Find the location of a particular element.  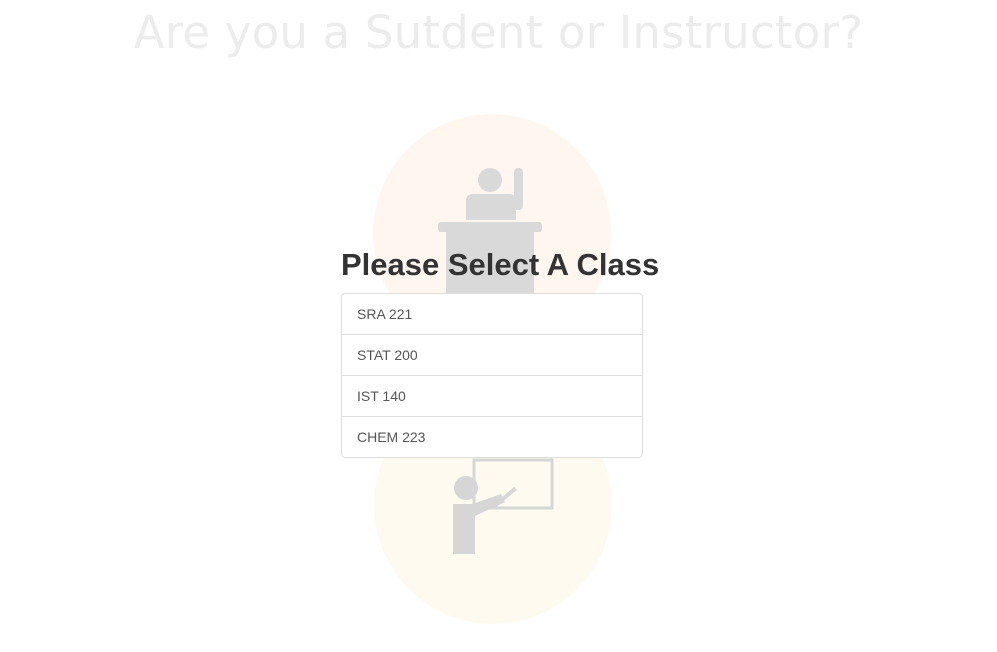

teacher-at-board-icon is located at coordinates (503, 506).